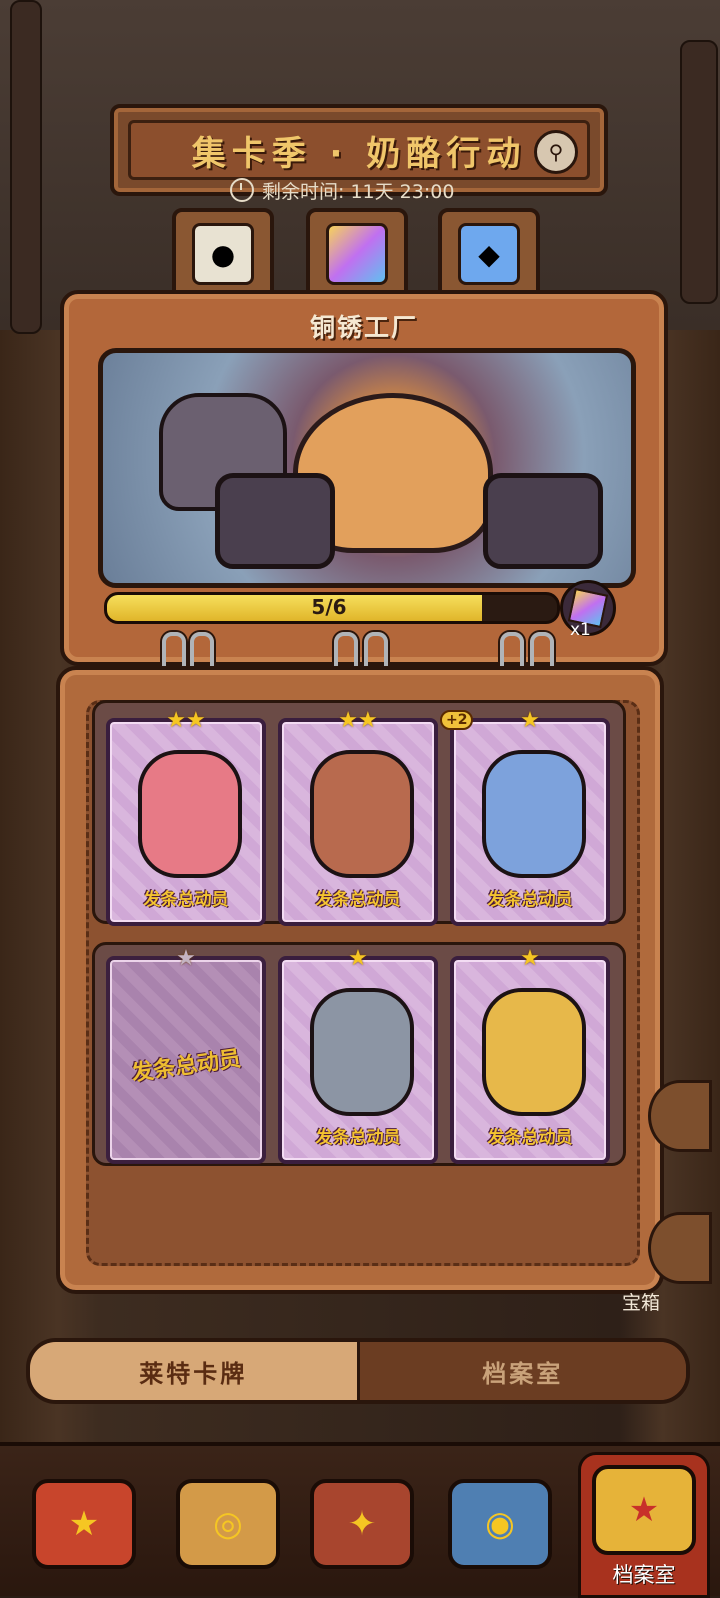  I want to click on nav-archive-label: 档案室, so click(644, 1575).